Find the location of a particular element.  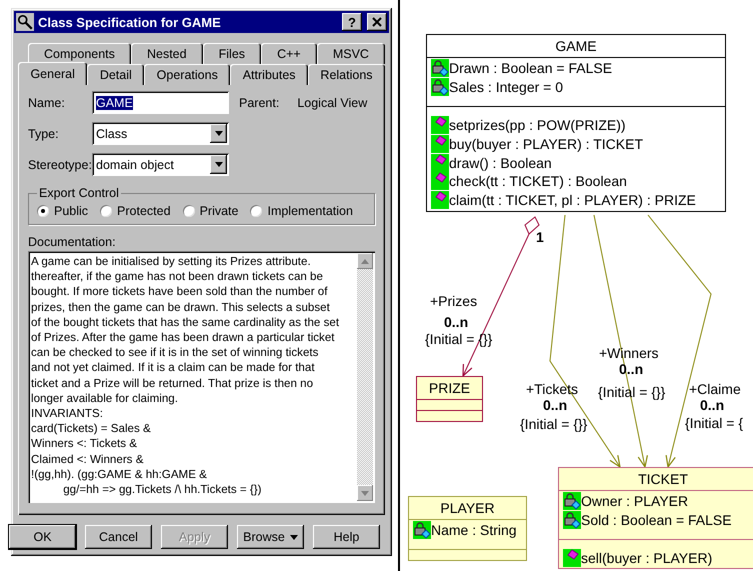

attribute-text: Owner : PLAYER is located at coordinates (634, 501).